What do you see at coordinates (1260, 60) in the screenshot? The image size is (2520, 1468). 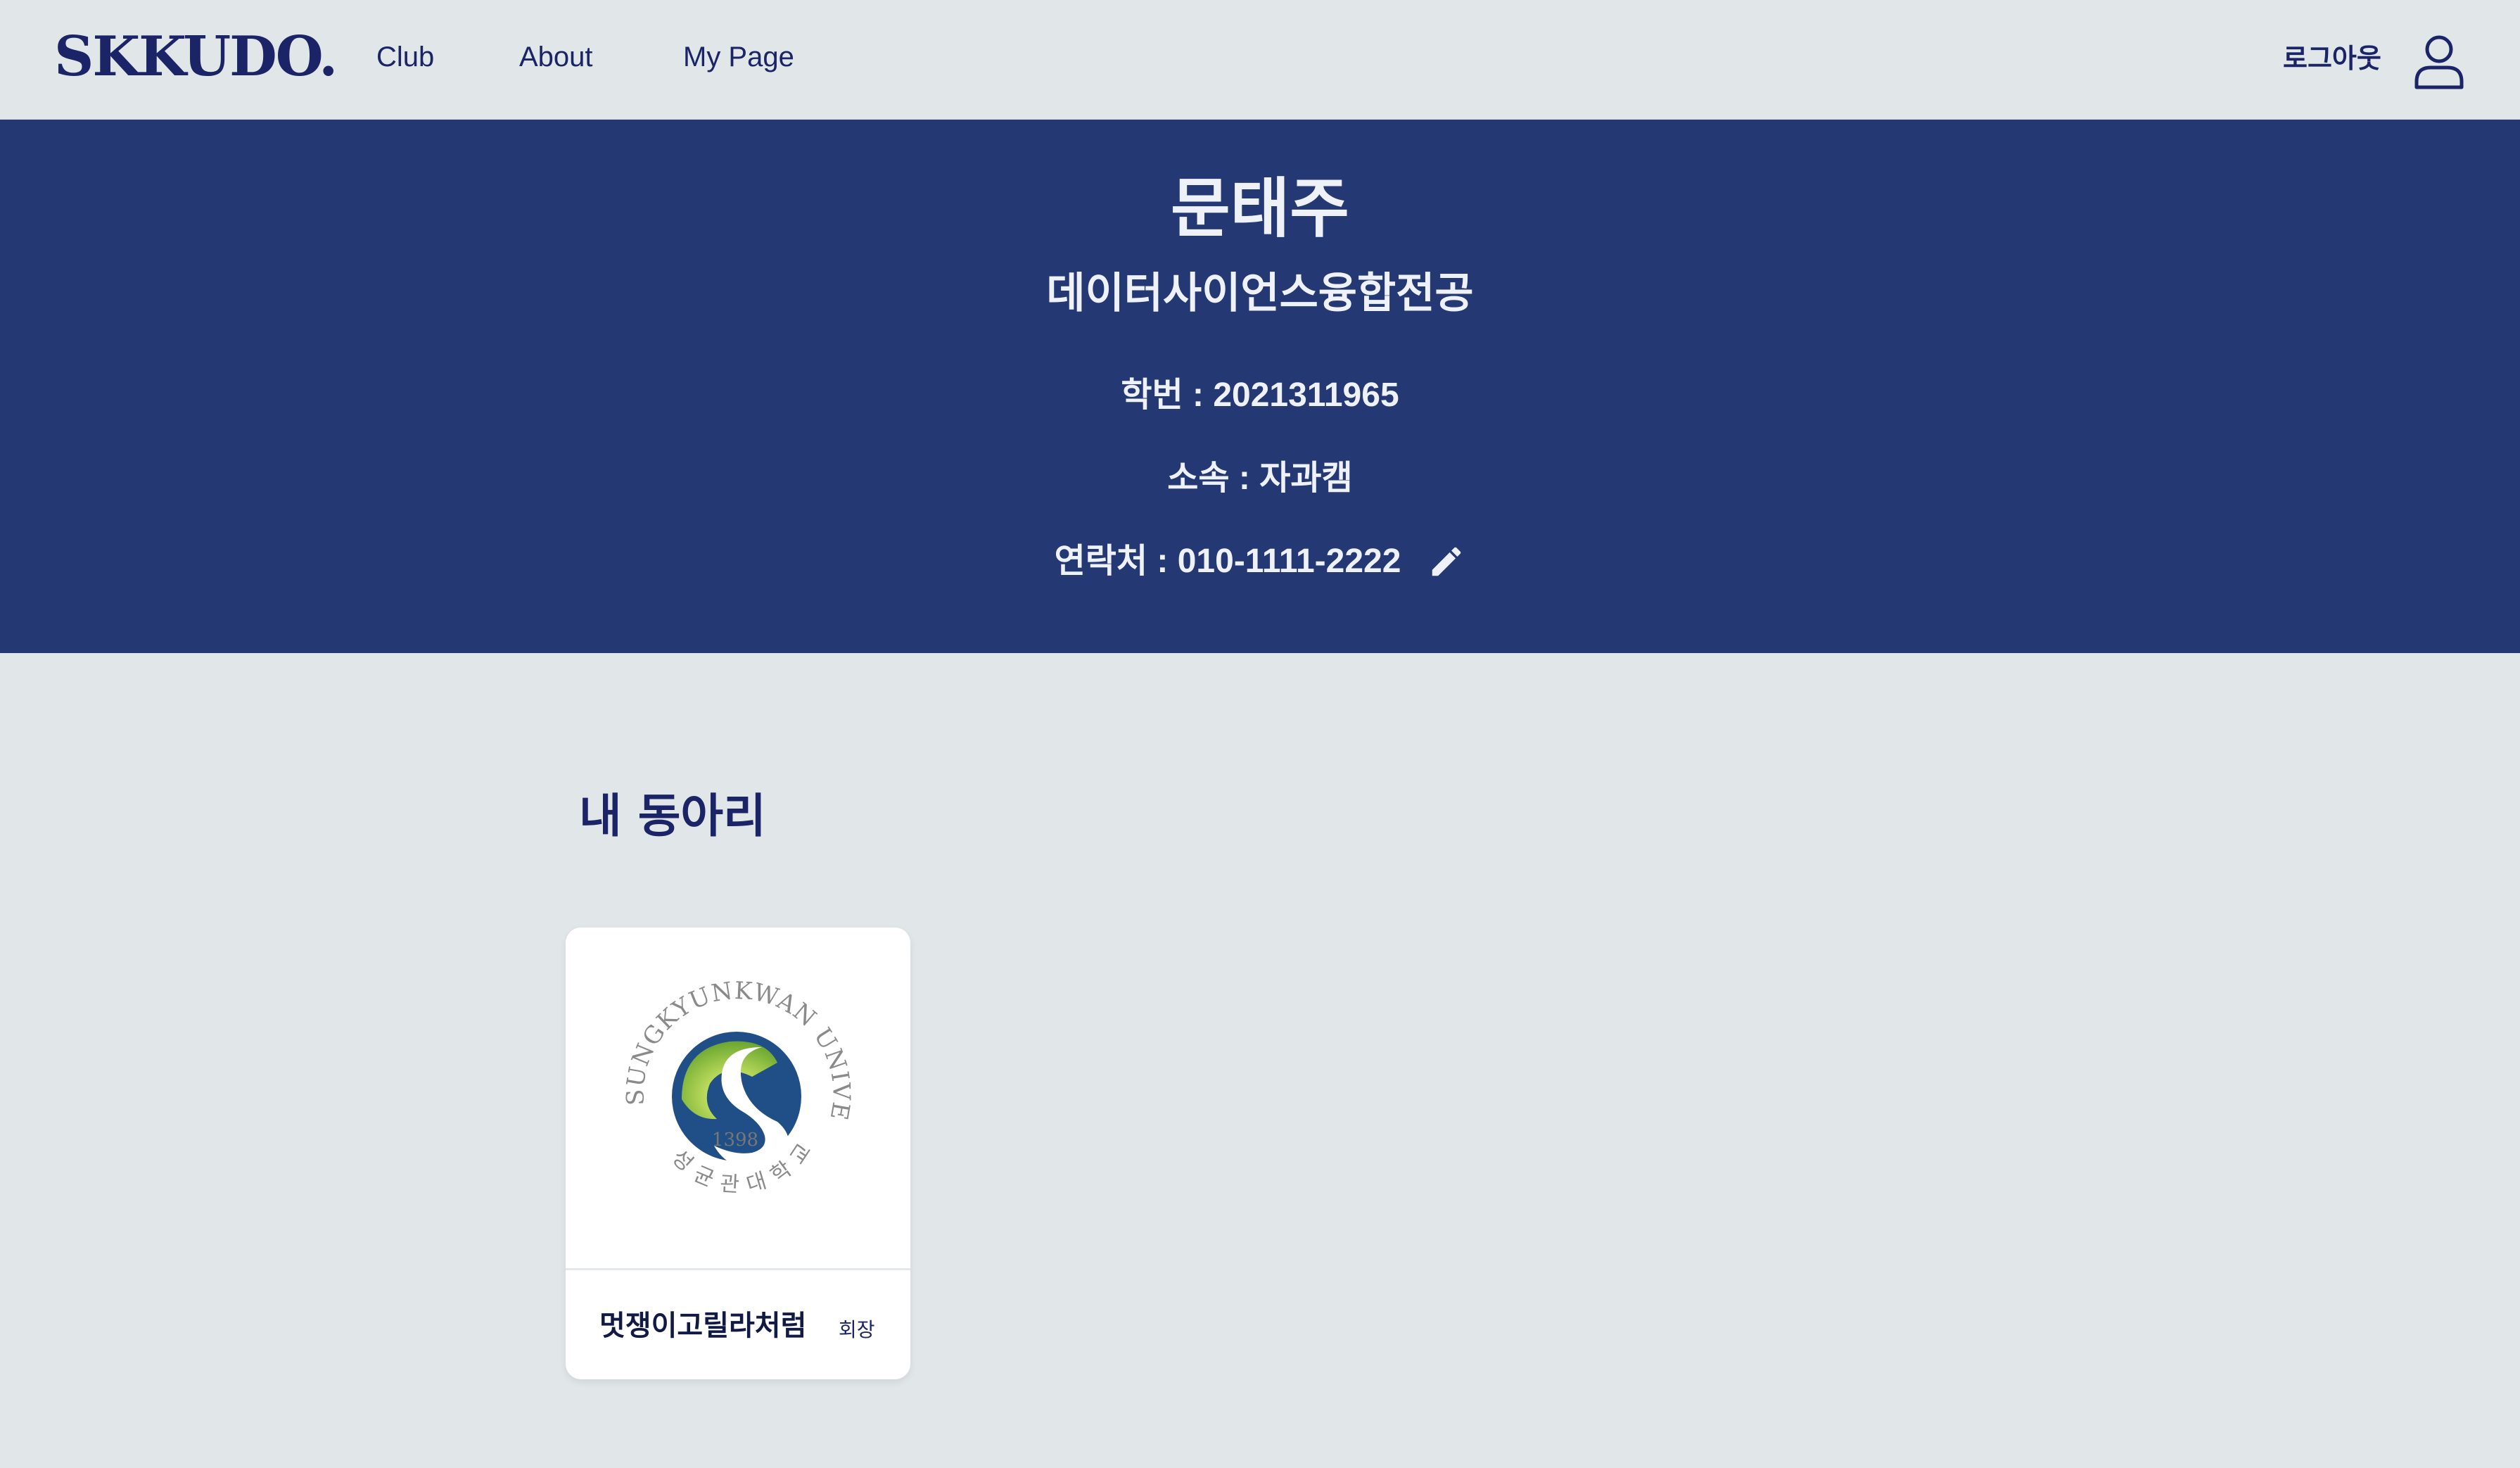 I see `top-navbar: SKKUDO. Club About My Page 로그아웃` at bounding box center [1260, 60].